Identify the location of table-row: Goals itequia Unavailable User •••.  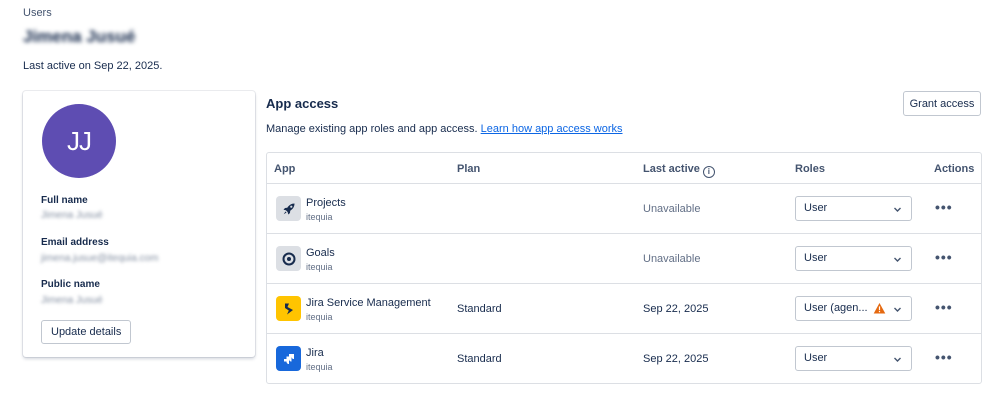
(624, 259).